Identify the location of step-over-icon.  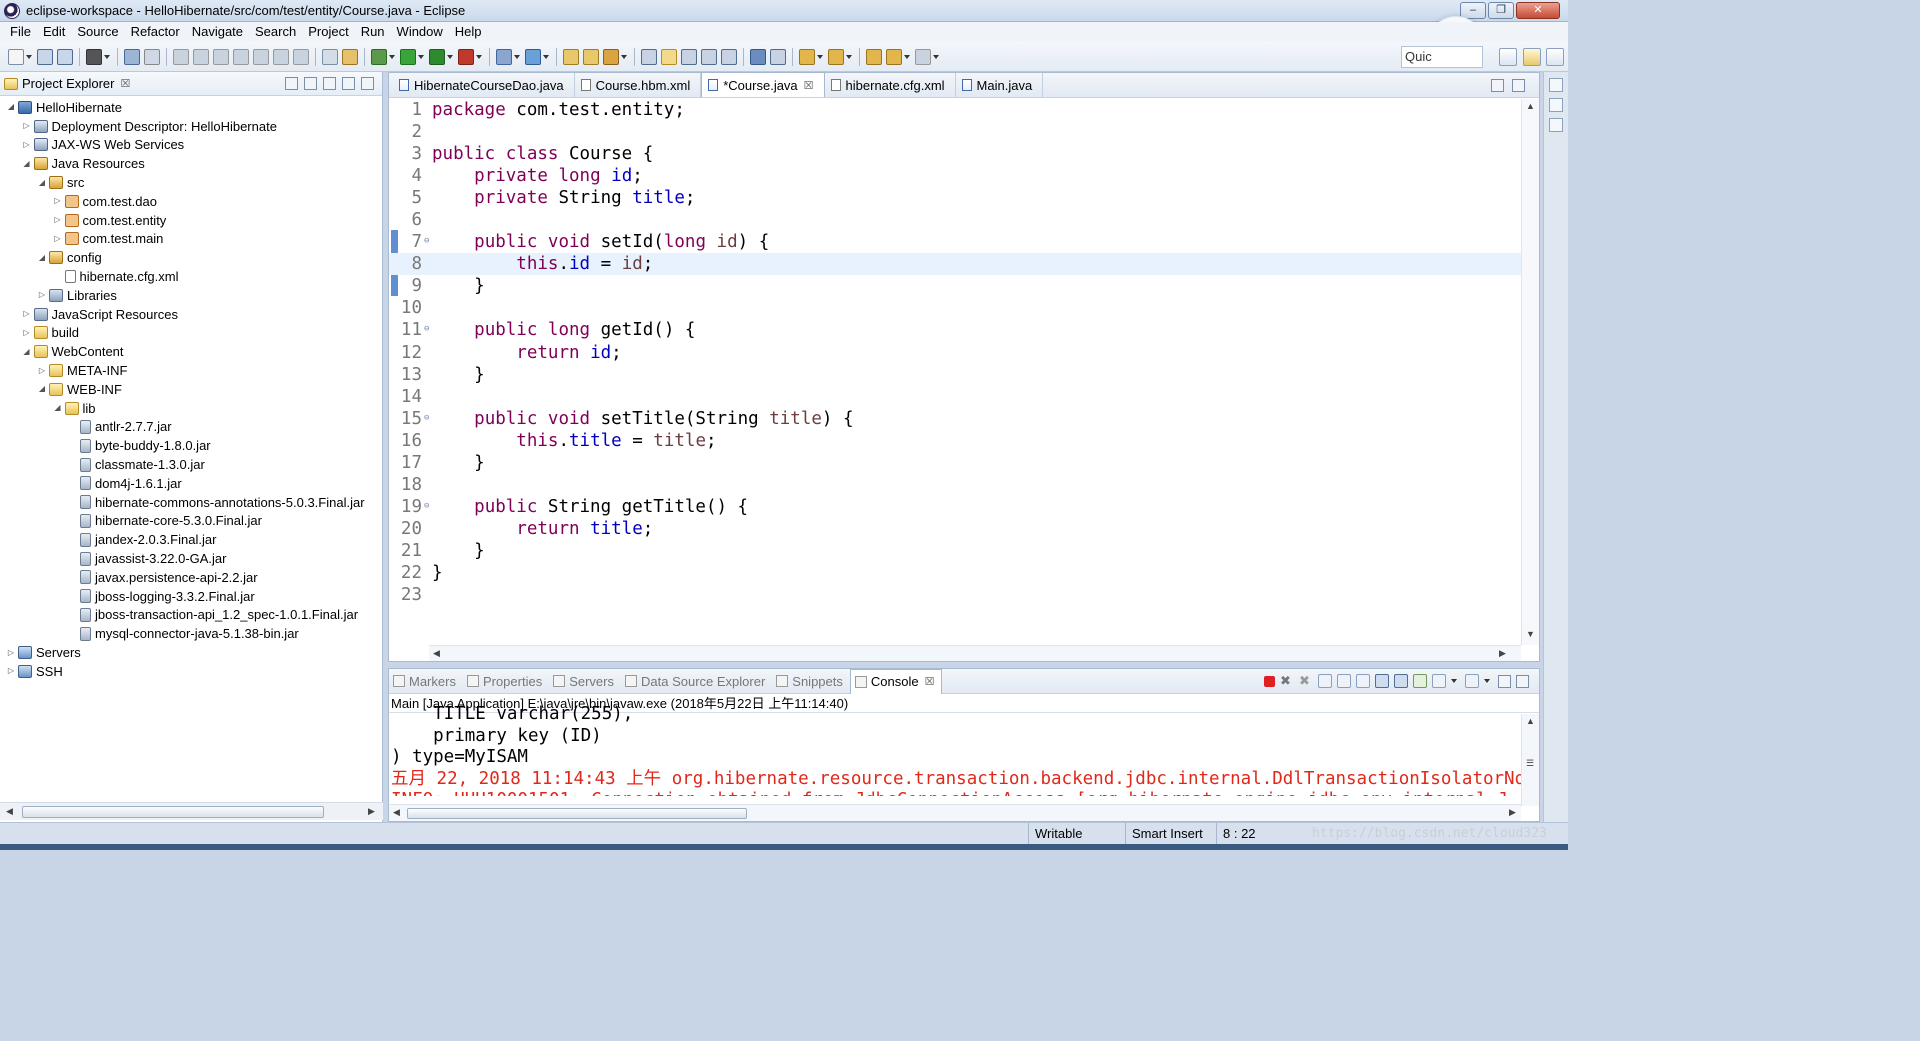
(281, 56).